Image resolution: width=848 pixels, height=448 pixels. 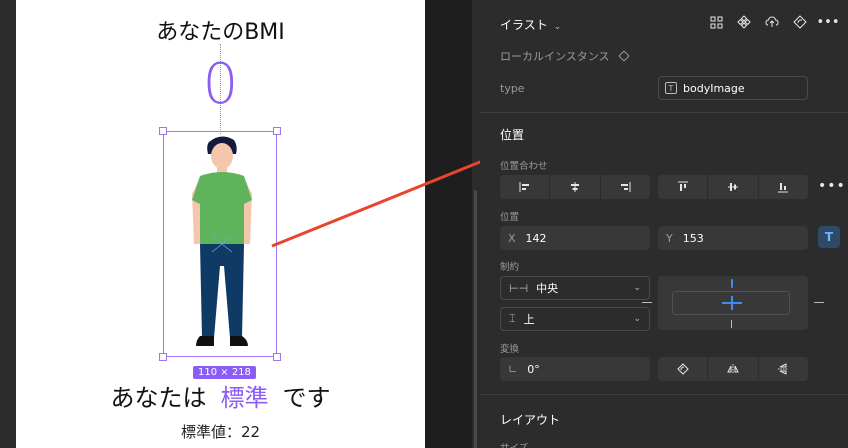 What do you see at coordinates (829, 237) in the screenshot?
I see `text-pin-icon: T` at bounding box center [829, 237].